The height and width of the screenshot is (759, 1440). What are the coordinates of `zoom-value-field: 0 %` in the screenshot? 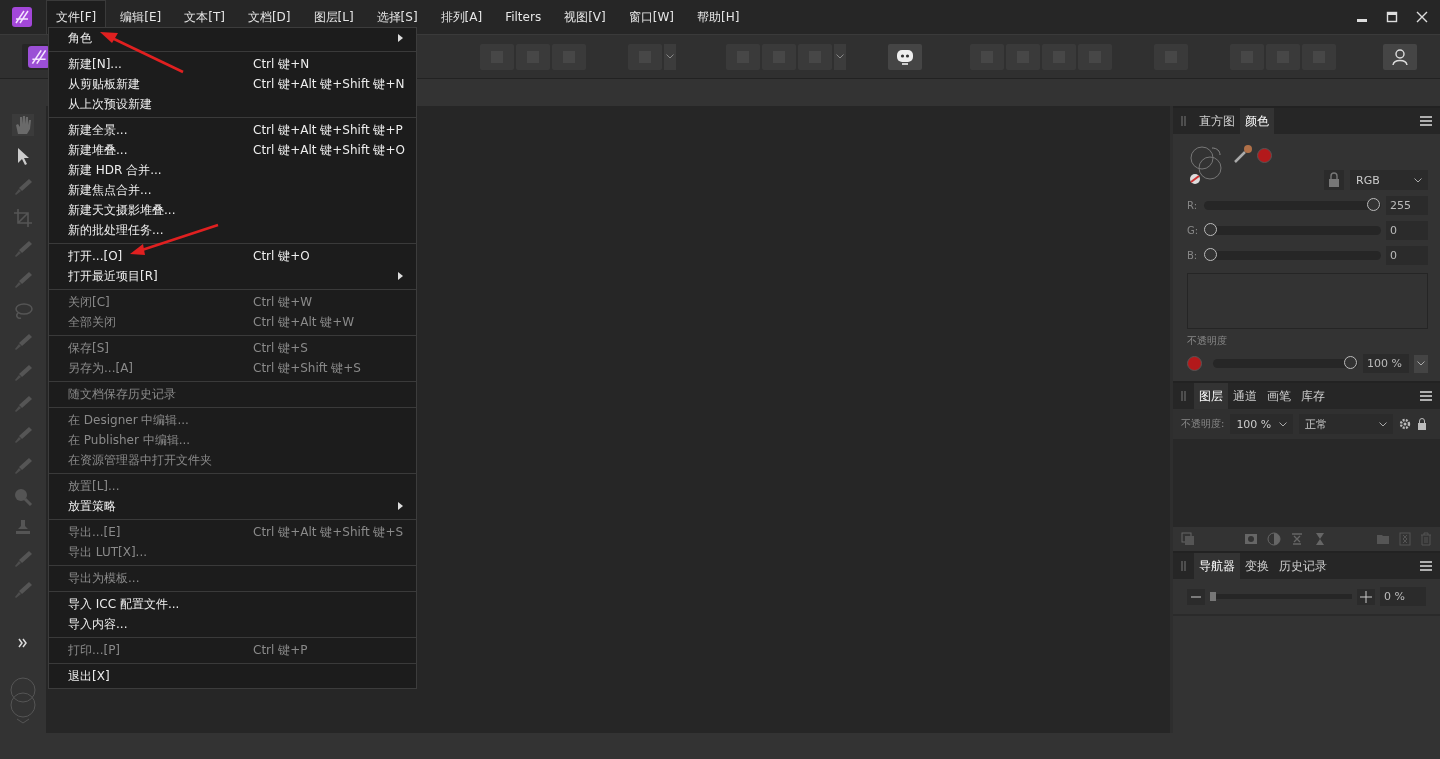 It's located at (1403, 596).